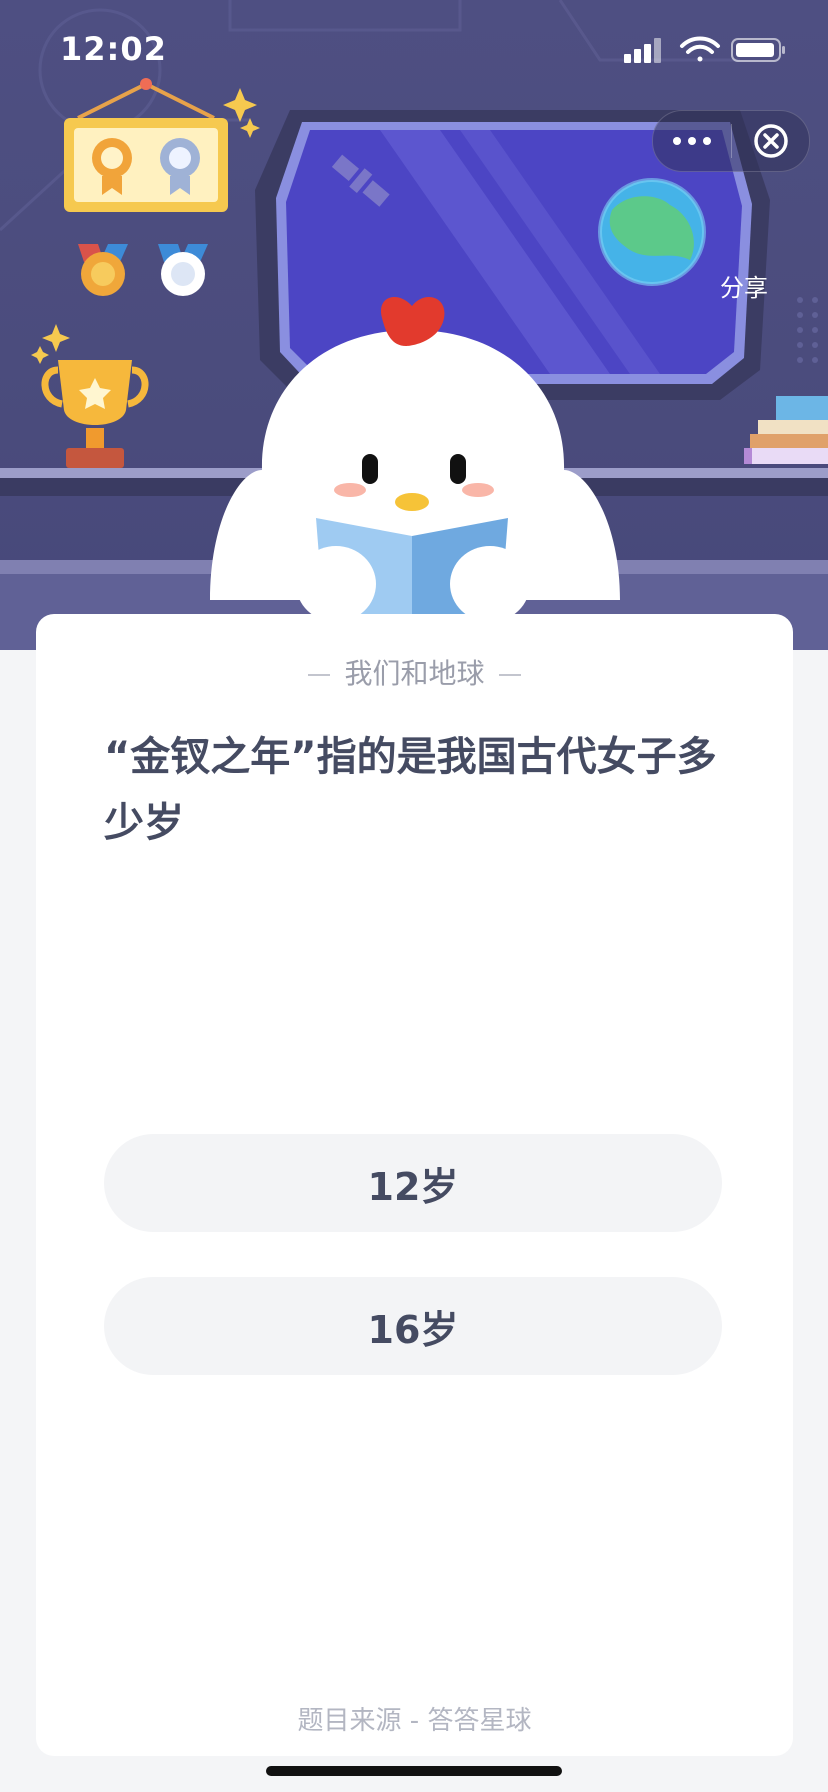 Image resolution: width=828 pixels, height=1792 pixels. Describe the element at coordinates (414, 1721) in the screenshot. I see `question-source: 题目来源 - 答答星球` at that location.